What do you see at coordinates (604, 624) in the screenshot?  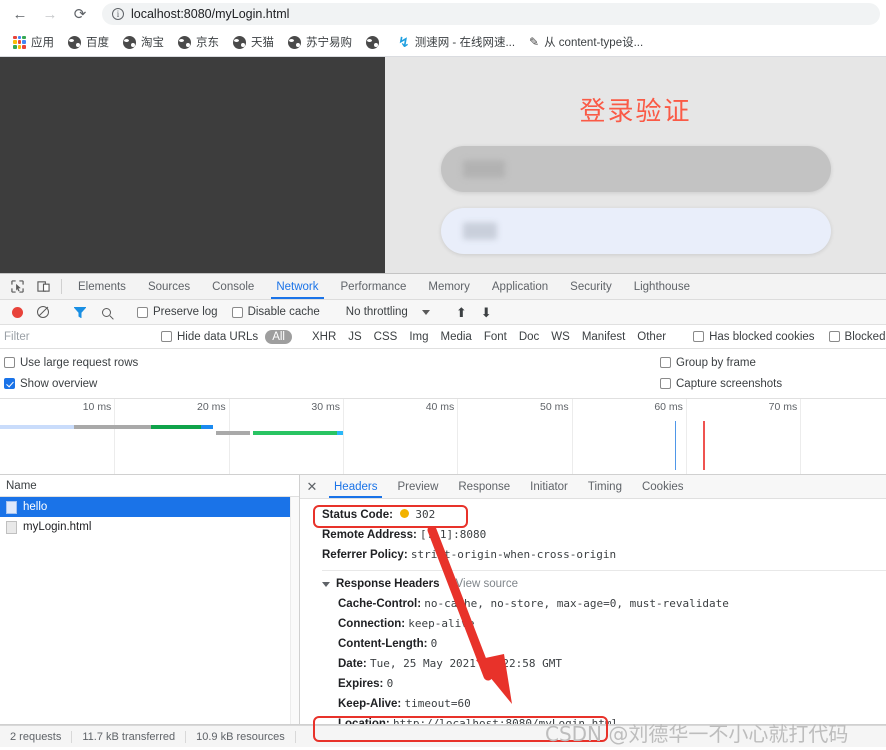 I see `header-connection: Connection: keep-alive` at bounding box center [604, 624].